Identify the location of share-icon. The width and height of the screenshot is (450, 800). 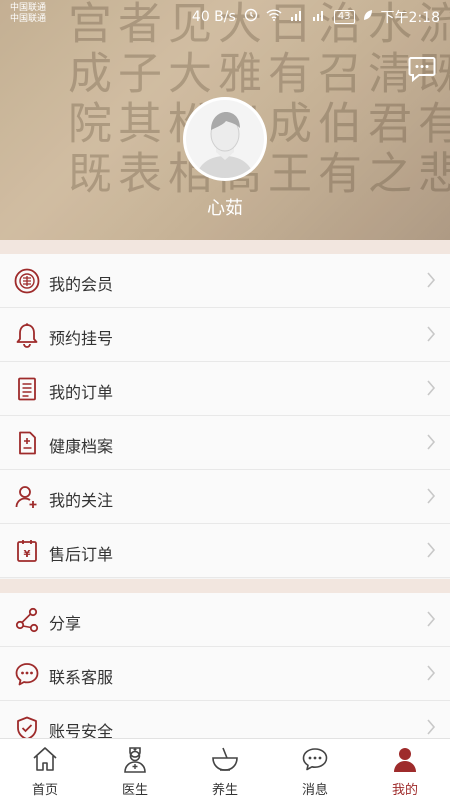
(27, 620).